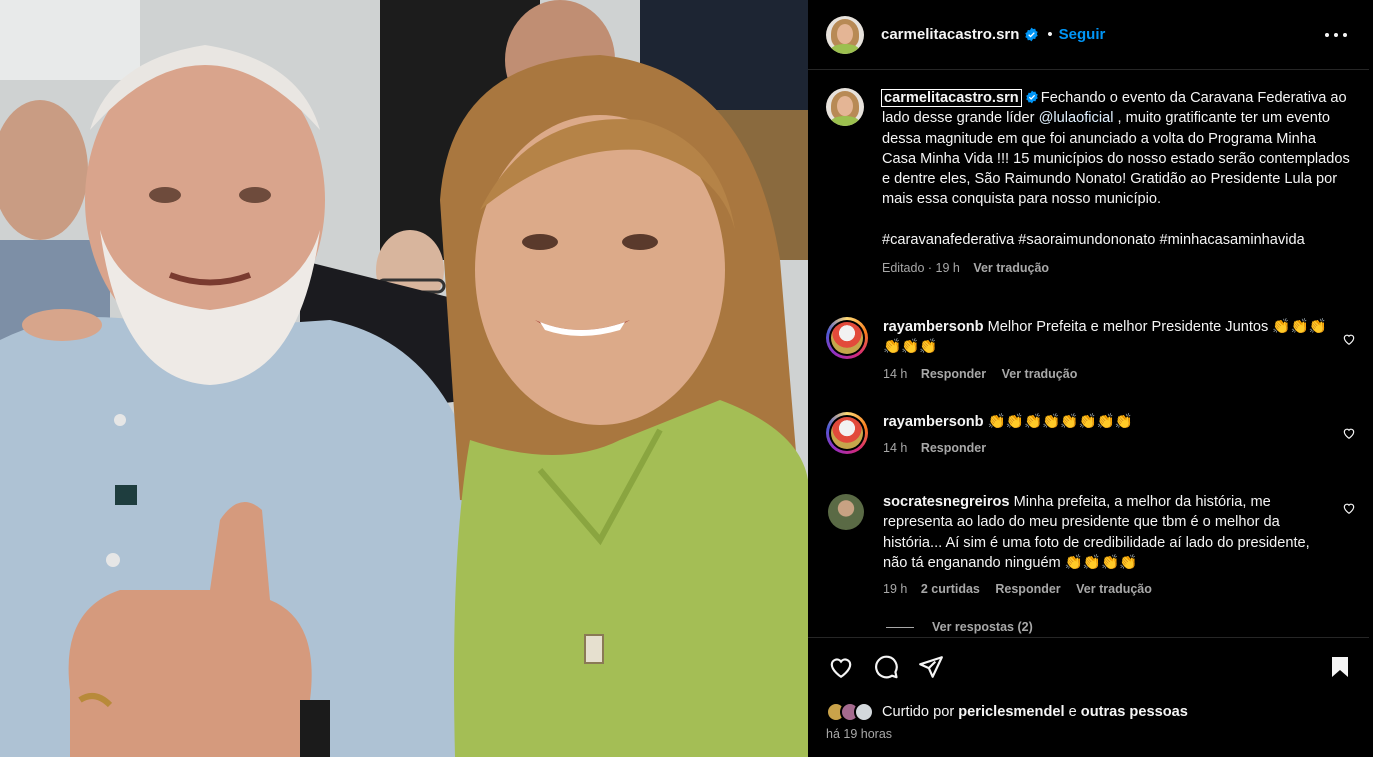  What do you see at coordinates (1011, 712) in the screenshot?
I see `liked-user: periclesmendel` at bounding box center [1011, 712].